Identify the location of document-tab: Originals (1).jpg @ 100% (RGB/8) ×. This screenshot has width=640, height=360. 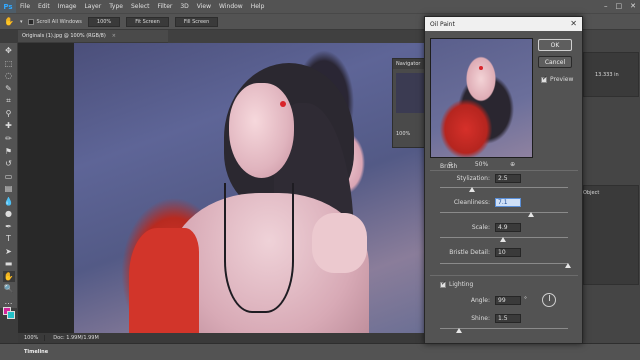
(93, 36).